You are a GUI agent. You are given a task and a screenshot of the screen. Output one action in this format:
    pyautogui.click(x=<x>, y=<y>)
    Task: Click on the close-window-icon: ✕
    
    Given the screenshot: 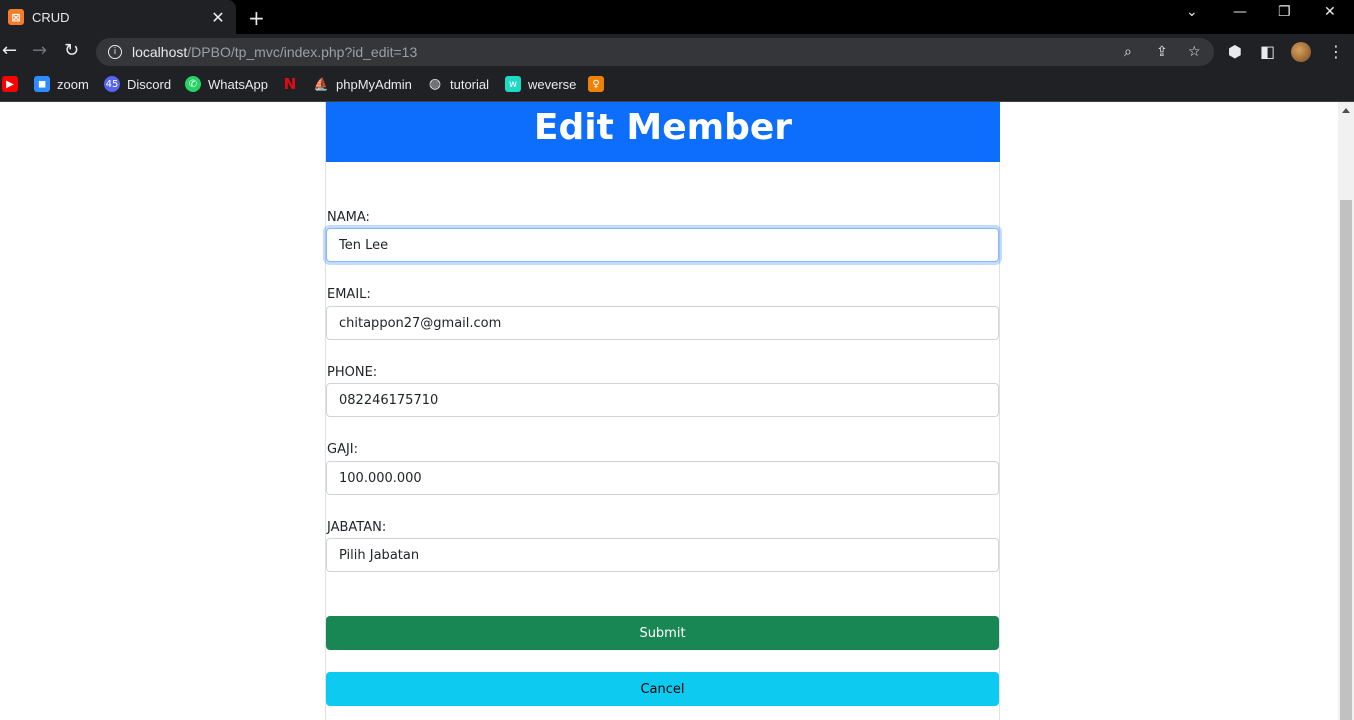 What is the action you would take?
    pyautogui.click(x=1330, y=12)
    